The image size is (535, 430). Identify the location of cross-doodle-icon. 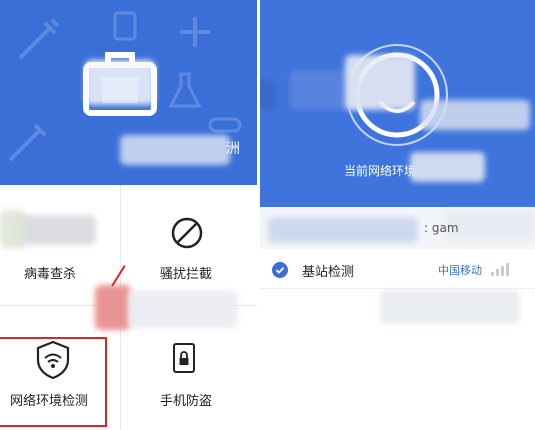
(195, 32).